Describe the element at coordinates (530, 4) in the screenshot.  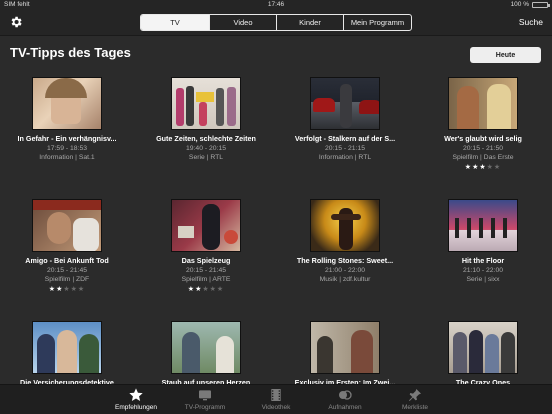
I see `battery-indicator: 100 %` at that location.